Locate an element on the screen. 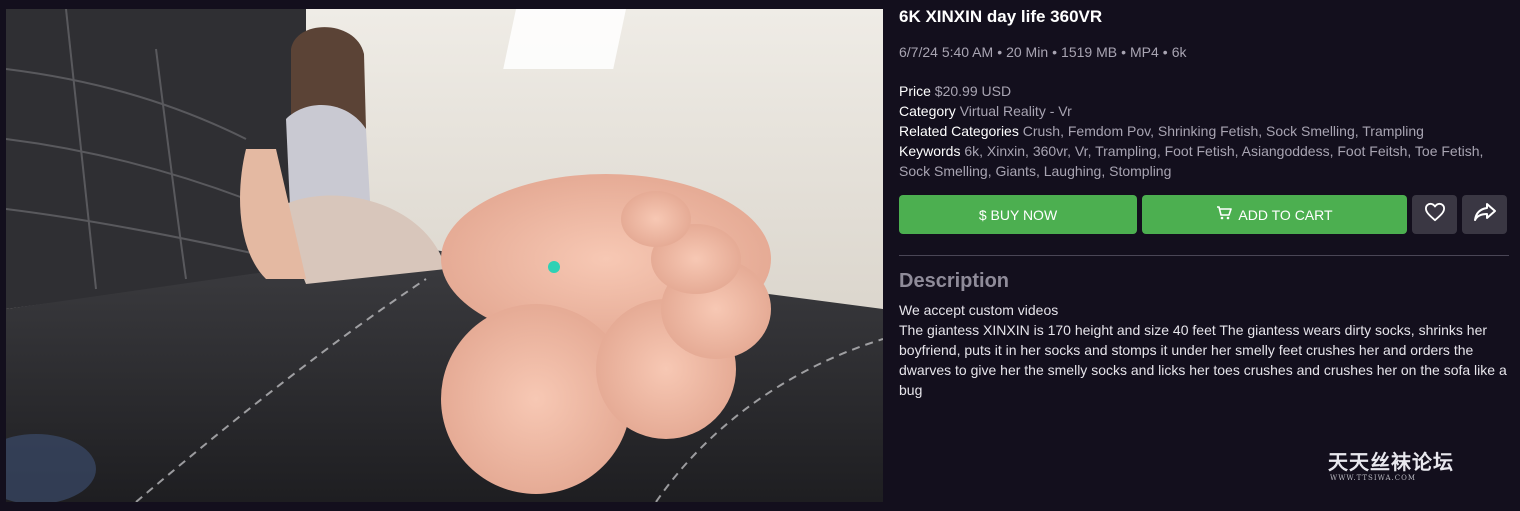  related-categories-label: Related Categories is located at coordinates (959, 131).